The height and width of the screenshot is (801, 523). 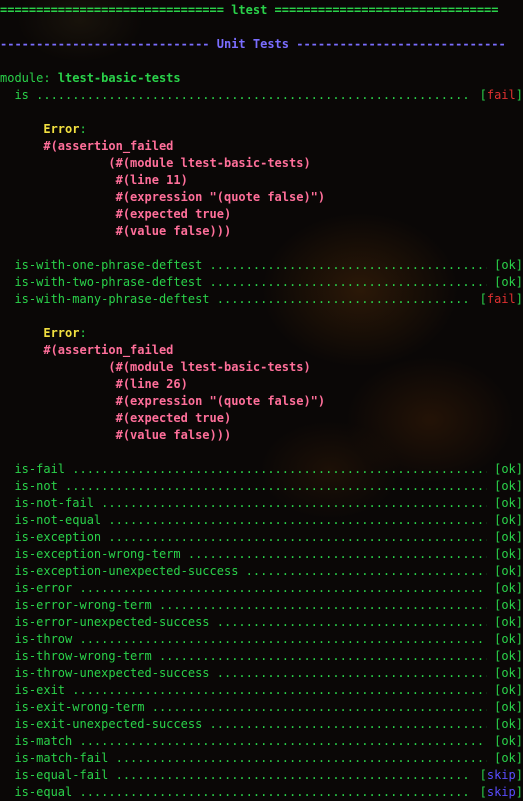 What do you see at coordinates (252, 44) in the screenshot?
I see `report-subtitle: Unit Tests` at bounding box center [252, 44].